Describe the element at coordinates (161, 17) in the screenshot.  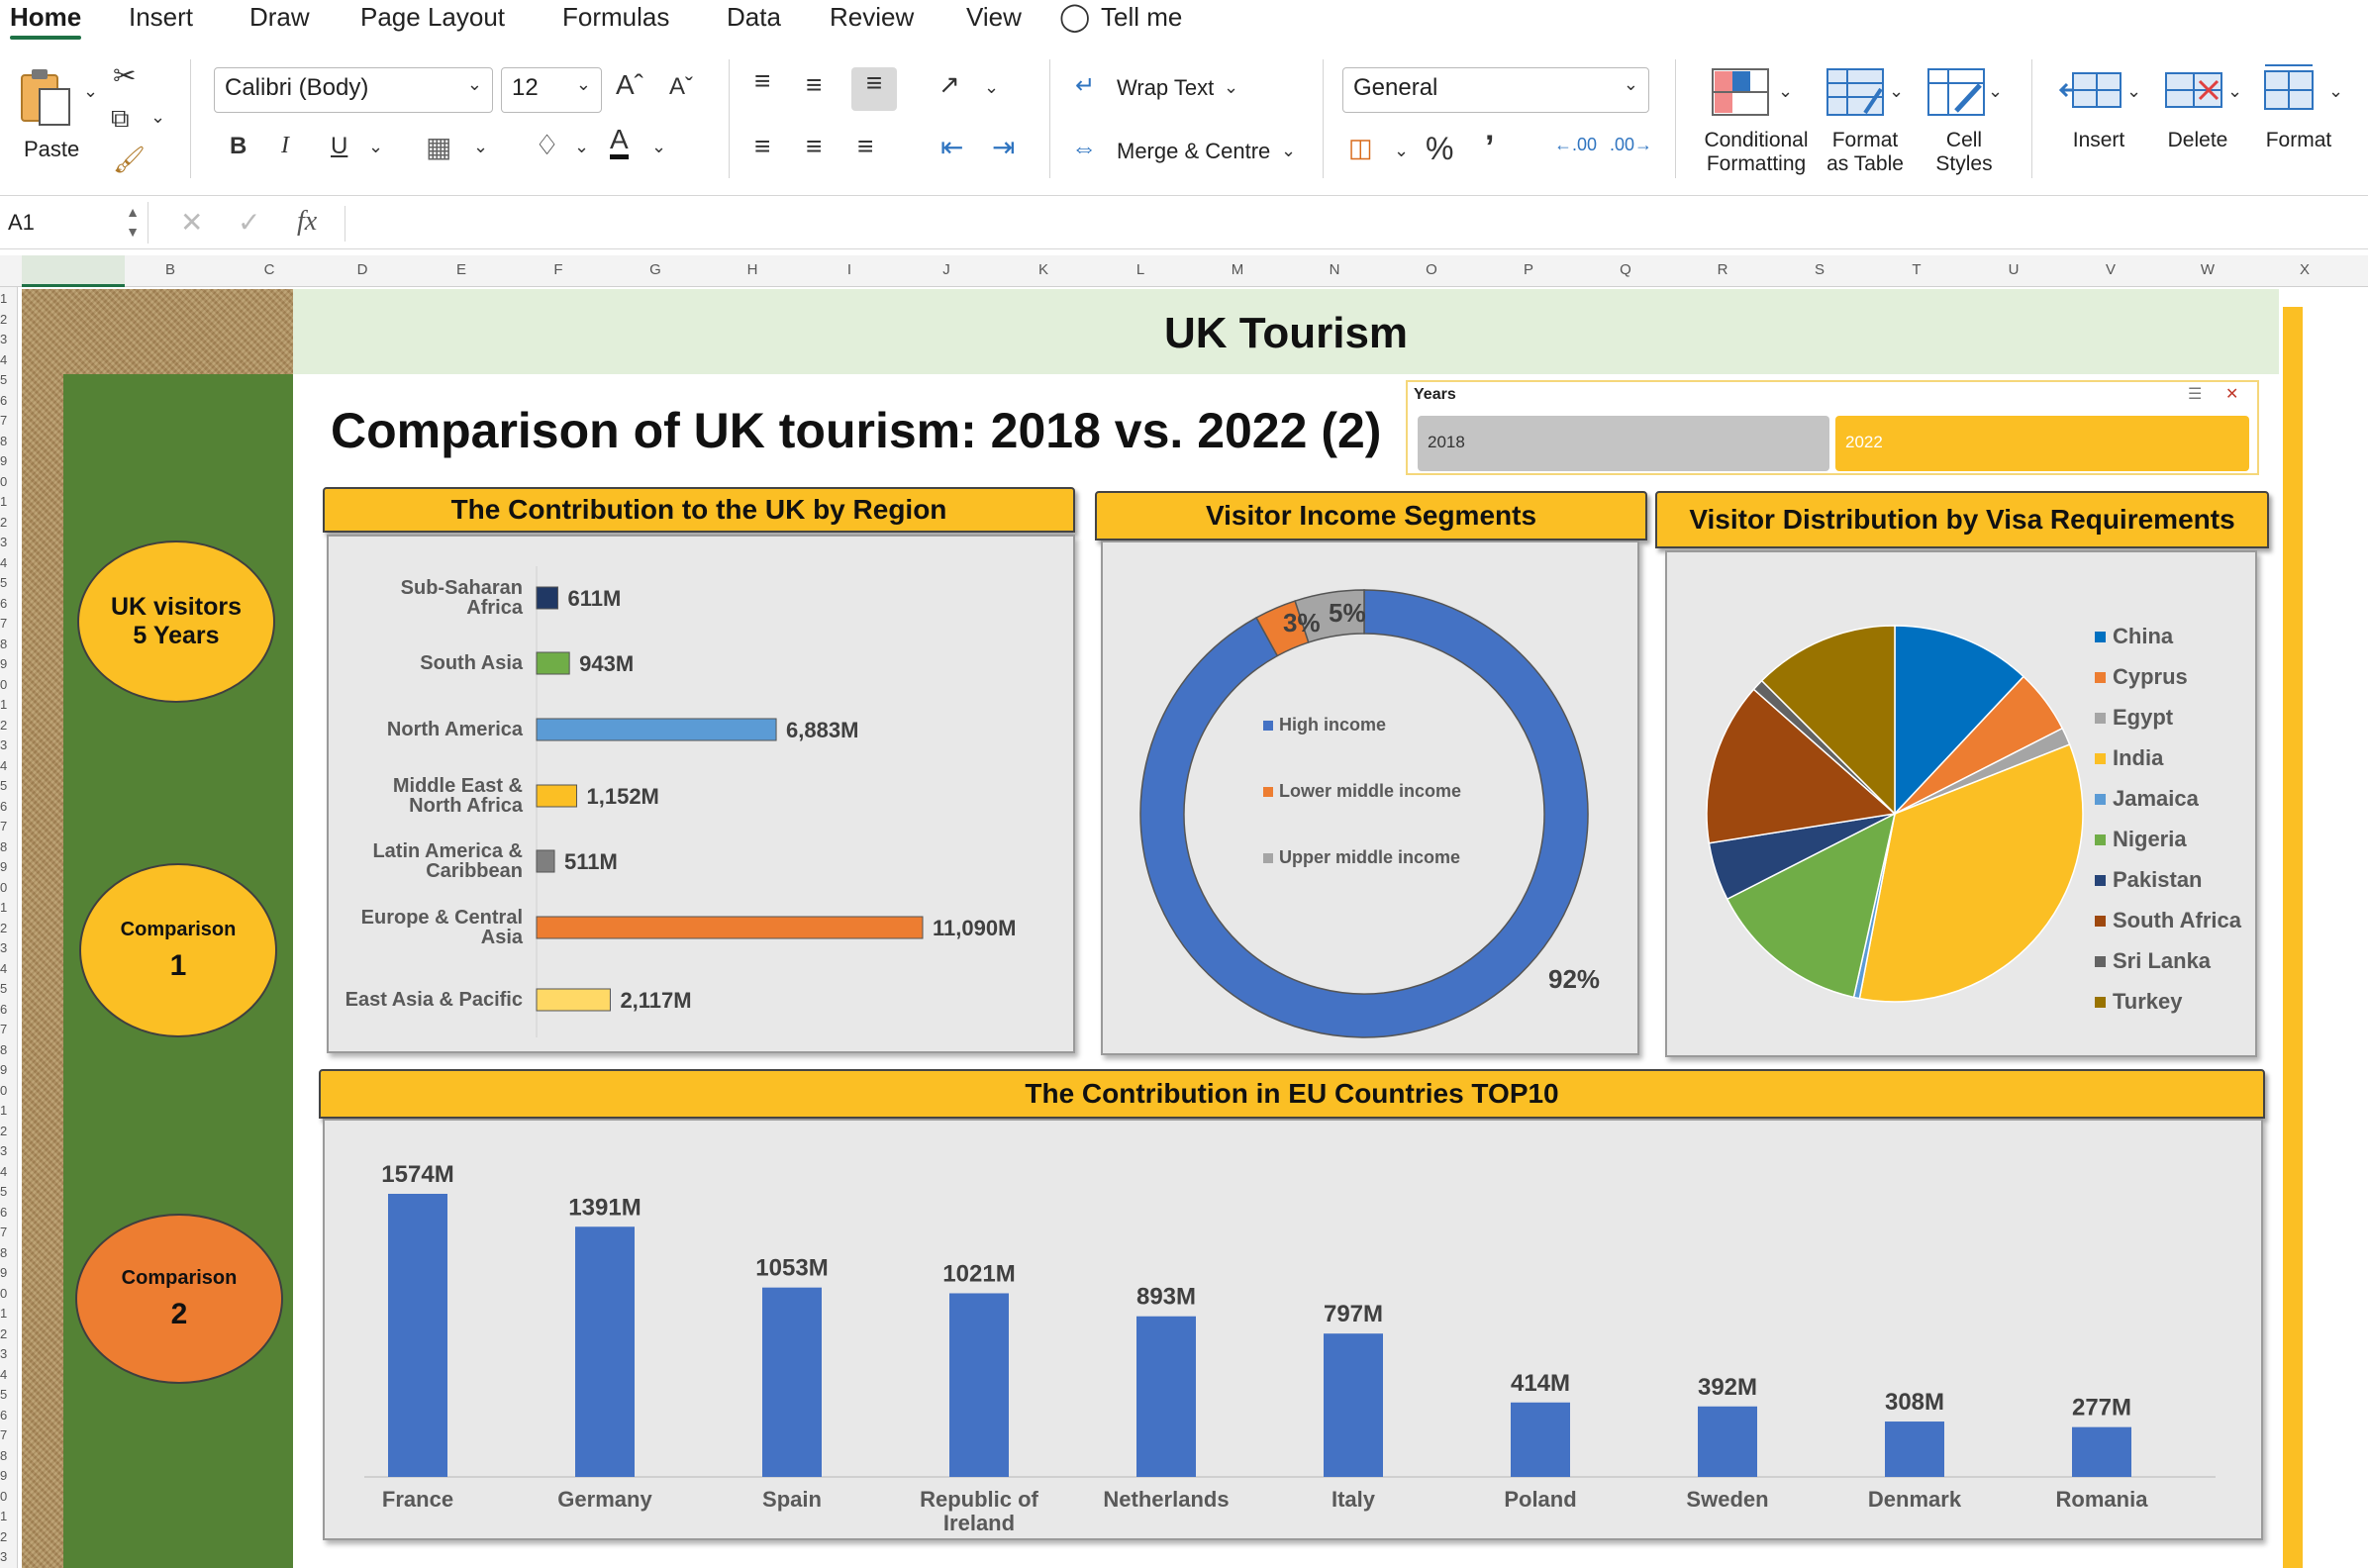
I see `tab-insert: Insert` at that location.